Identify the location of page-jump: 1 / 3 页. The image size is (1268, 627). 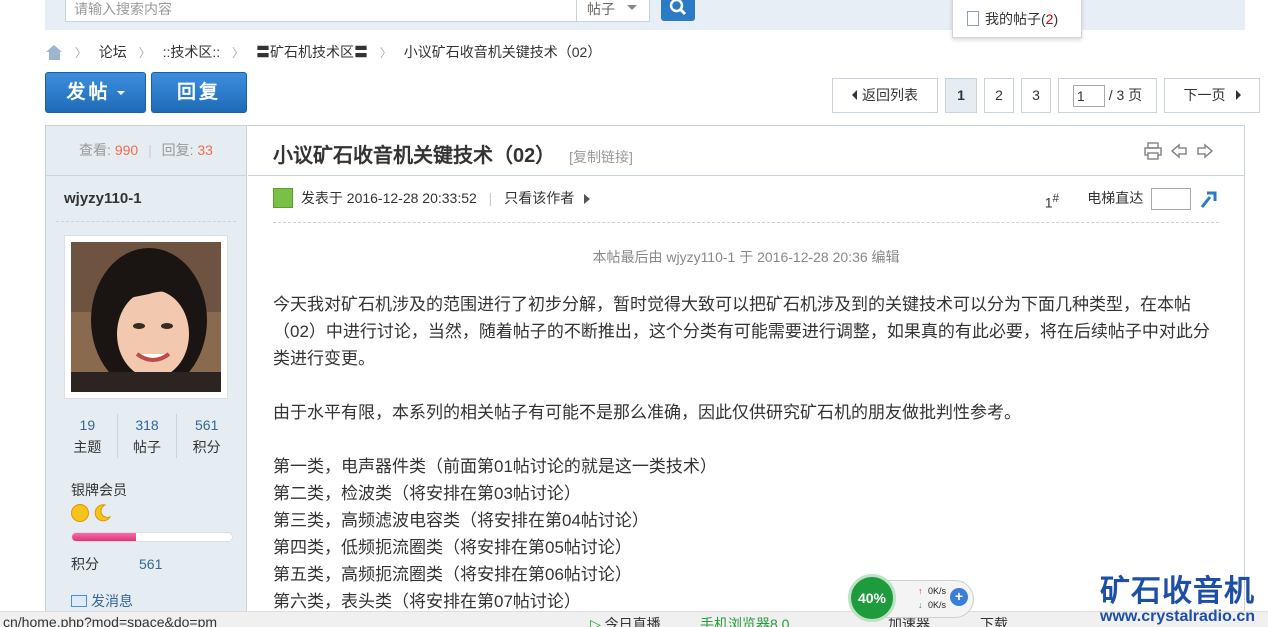
(1107, 95).